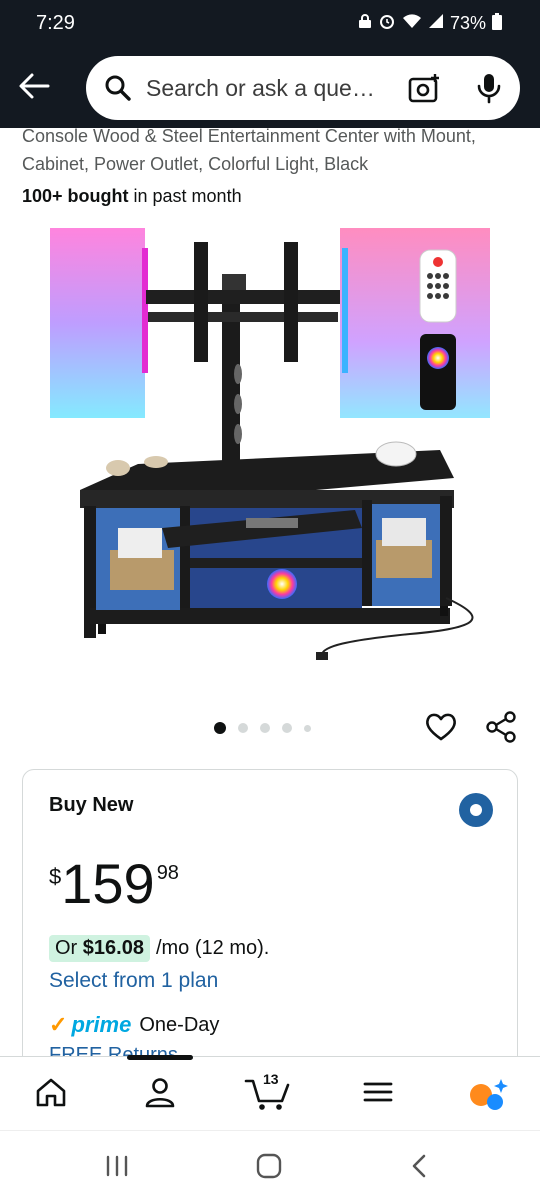 The width and height of the screenshot is (540, 1201). I want to click on lock-icon, so click(365, 23).